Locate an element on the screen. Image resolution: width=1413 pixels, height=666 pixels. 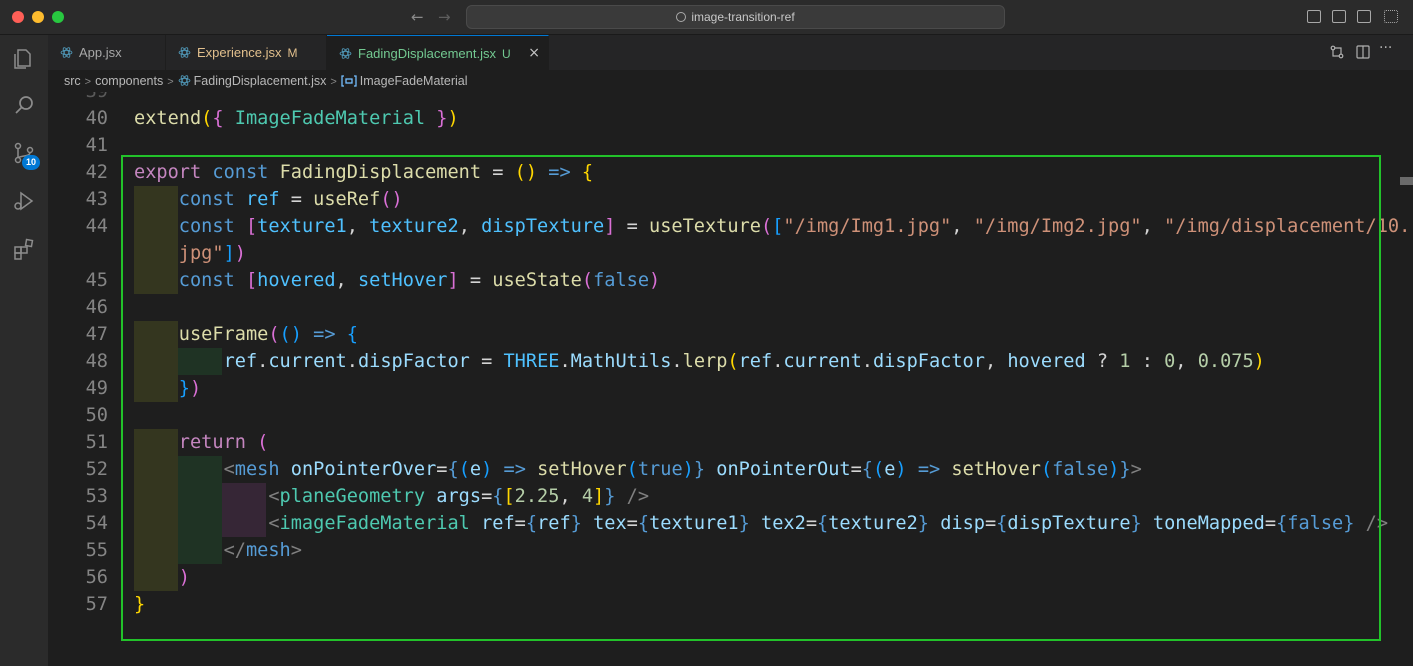
line-number: 42 is located at coordinates (96, 172).